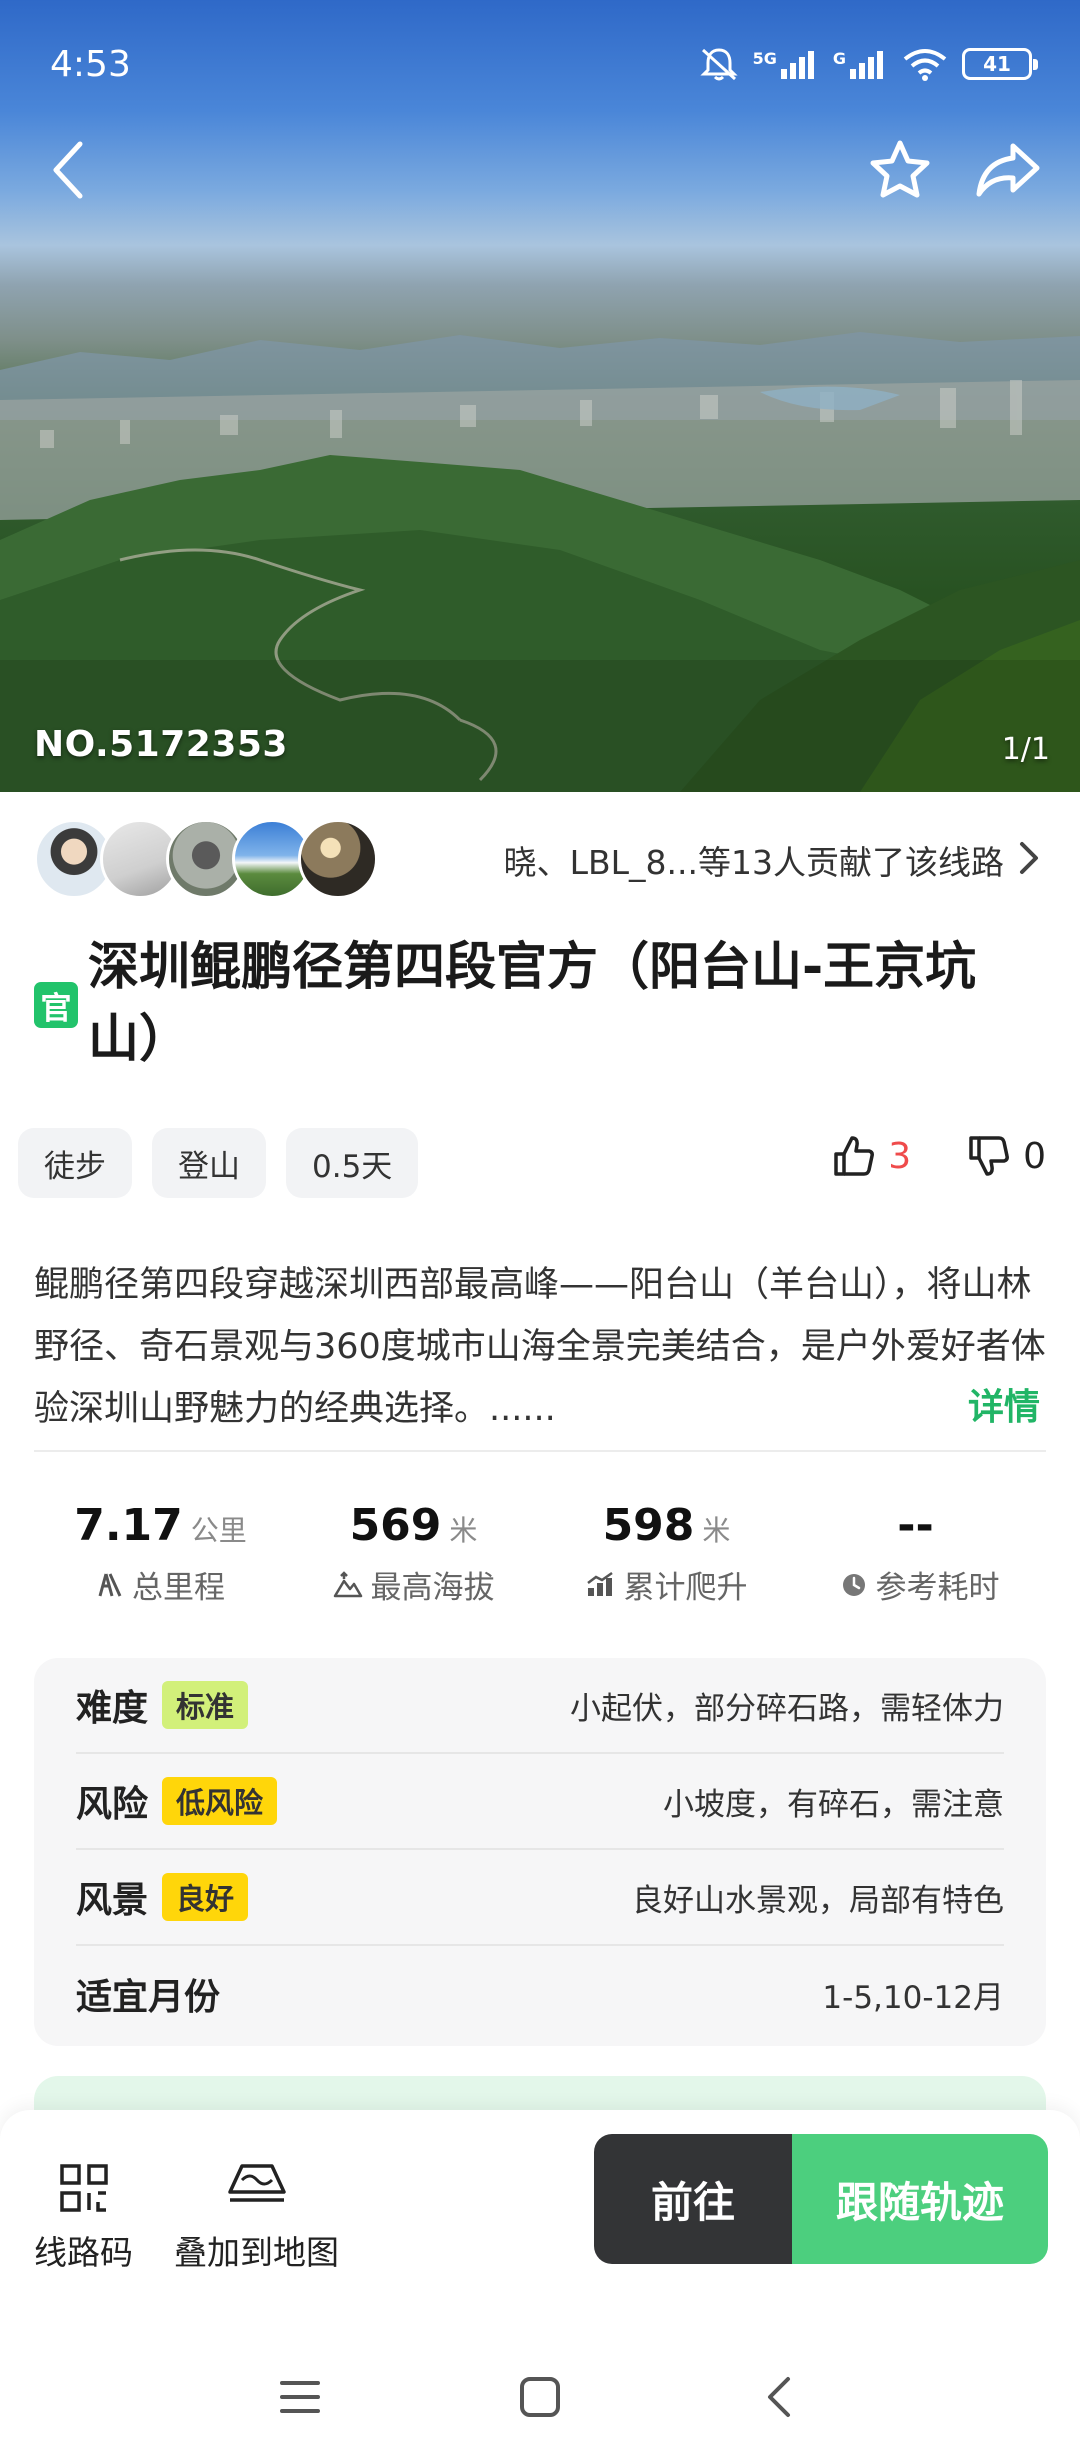 The image size is (1080, 2460). I want to click on rating-row-scenery: 风景 良好 良好山水景观，局部有特色, so click(540, 1898).